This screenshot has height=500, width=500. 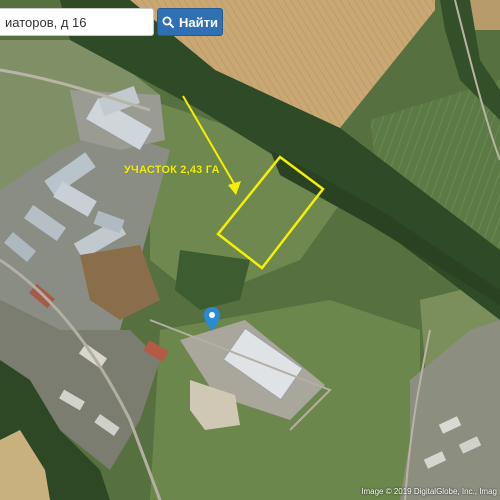 I want to click on search-button: Найти, so click(x=190, y=22).